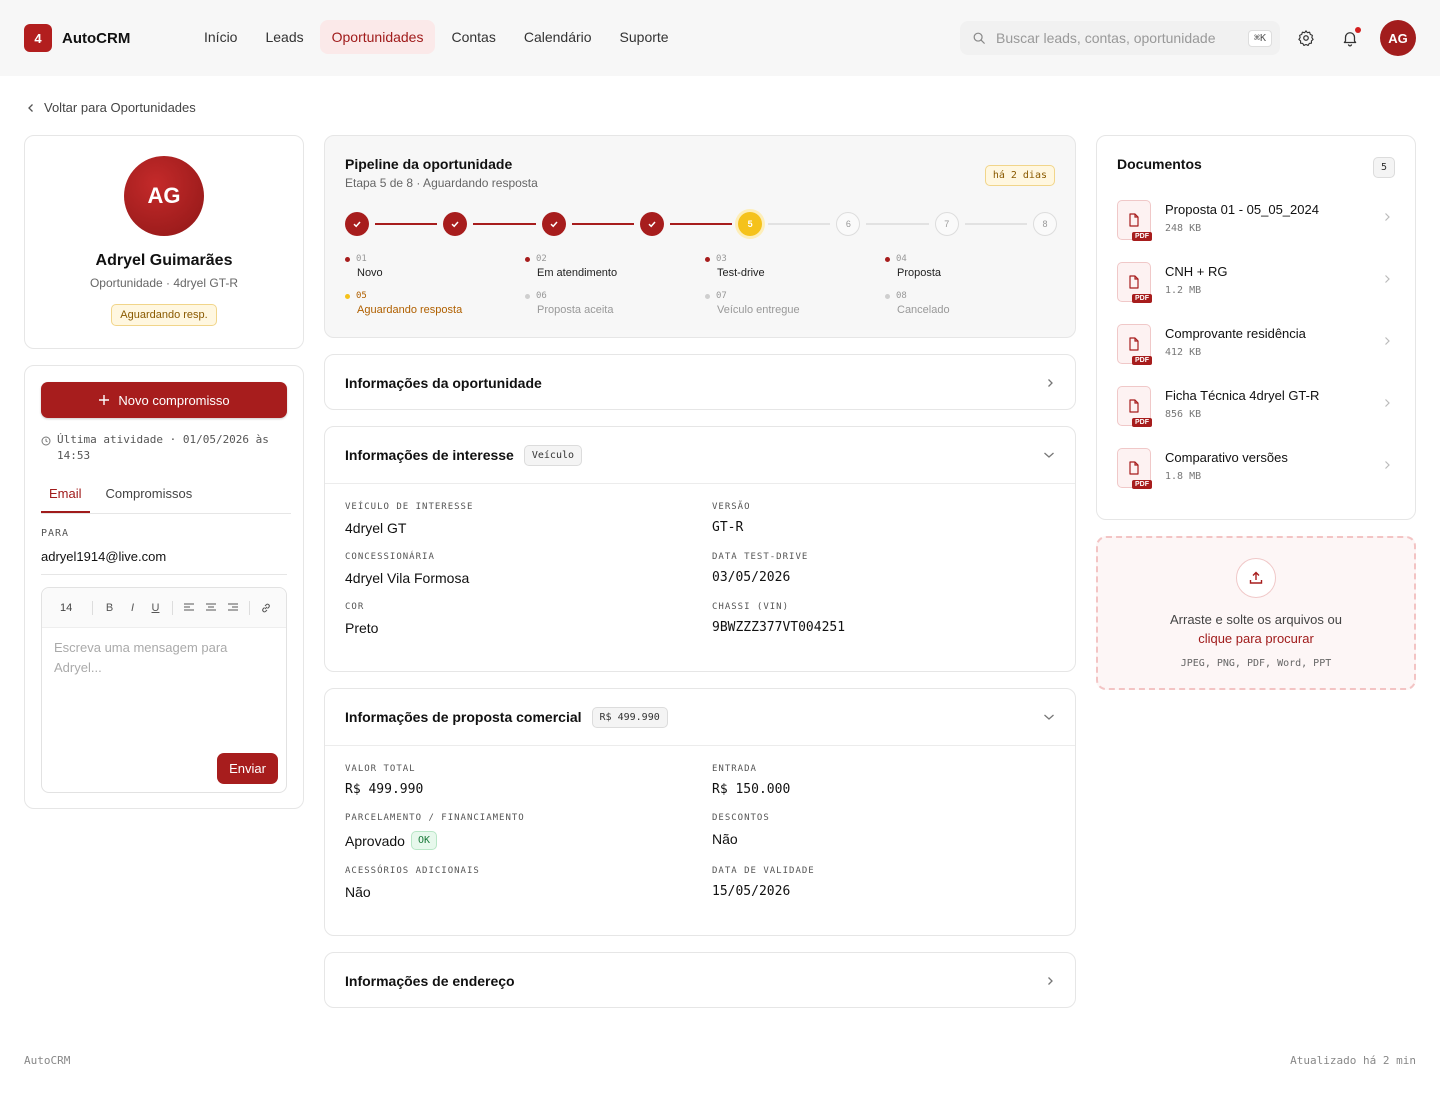 The width and height of the screenshot is (1440, 1108). I want to click on editor-toolbar: 14 B I U, so click(164, 608).